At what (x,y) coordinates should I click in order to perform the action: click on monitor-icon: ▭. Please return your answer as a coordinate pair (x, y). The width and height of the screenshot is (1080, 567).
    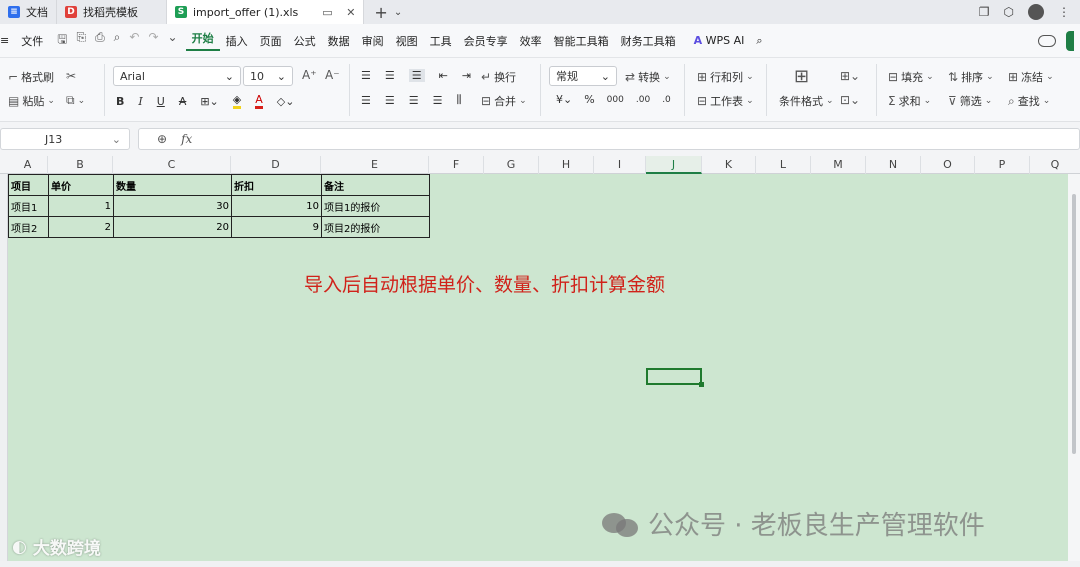
    Looking at the image, I should click on (327, 12).